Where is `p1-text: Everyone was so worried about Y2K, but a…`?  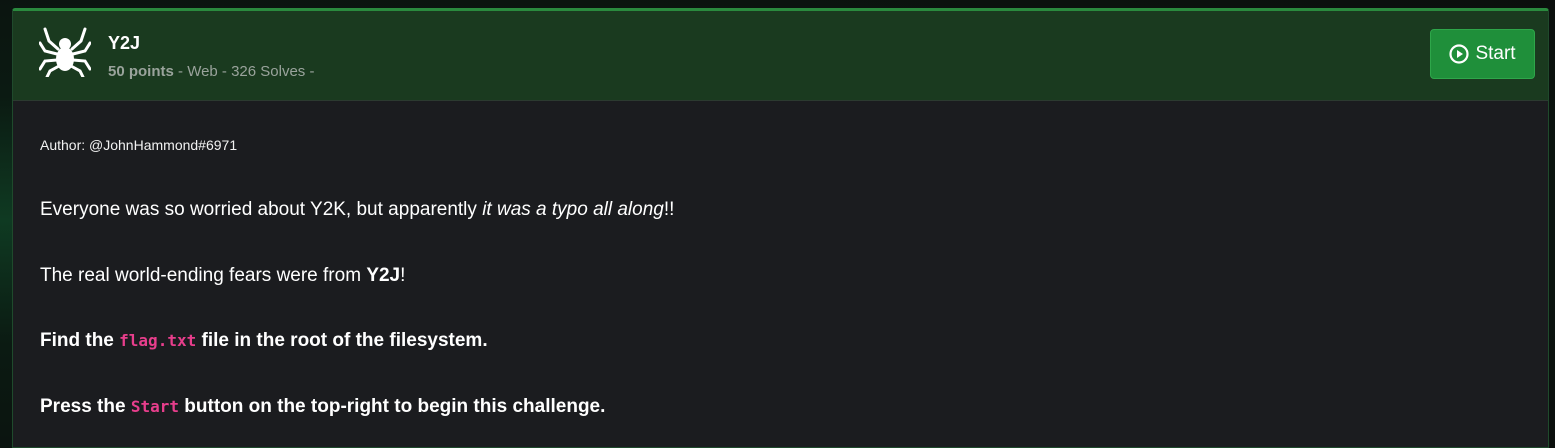 p1-text: Everyone was so worried about Y2K, but a… is located at coordinates (261, 209).